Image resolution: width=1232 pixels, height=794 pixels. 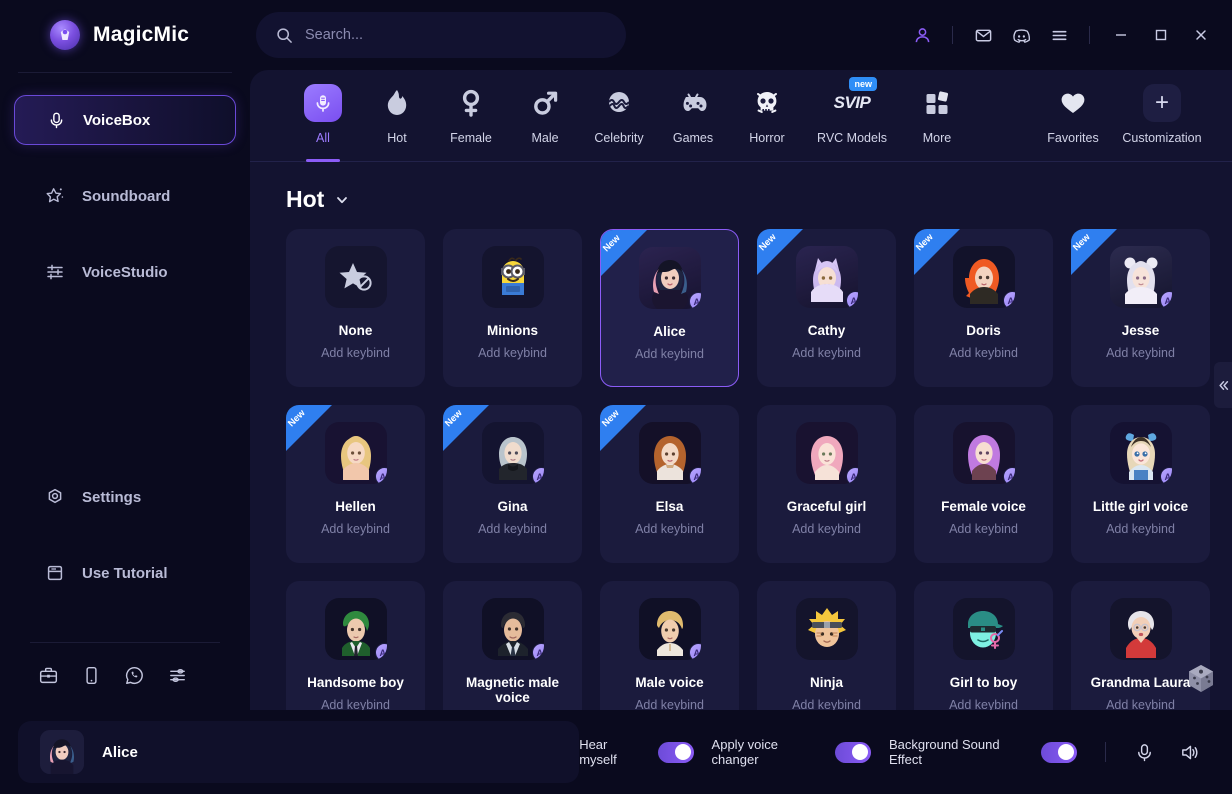 What do you see at coordinates (355, 484) in the screenshot?
I see `voice-card-hellen: New AI` at bounding box center [355, 484].